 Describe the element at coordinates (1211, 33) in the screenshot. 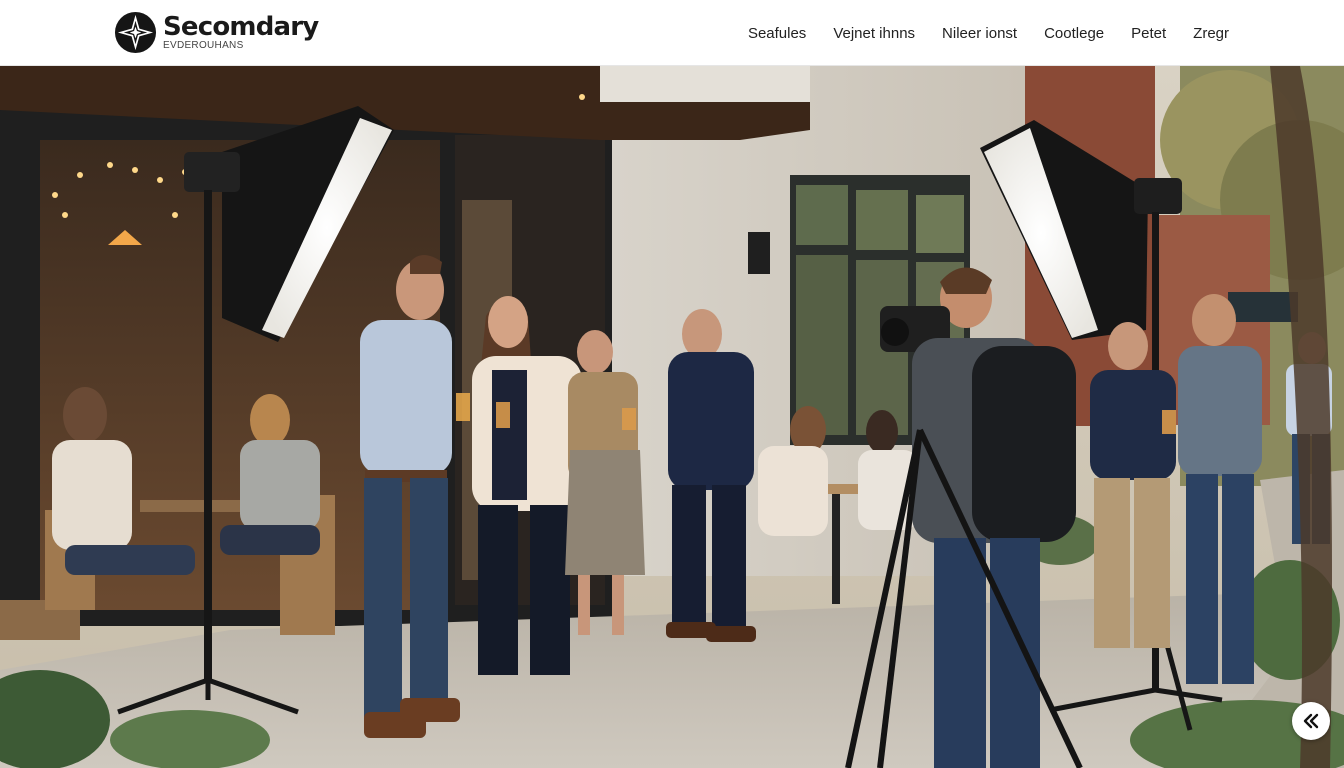

I see `nav-item-6: Zregr` at that location.